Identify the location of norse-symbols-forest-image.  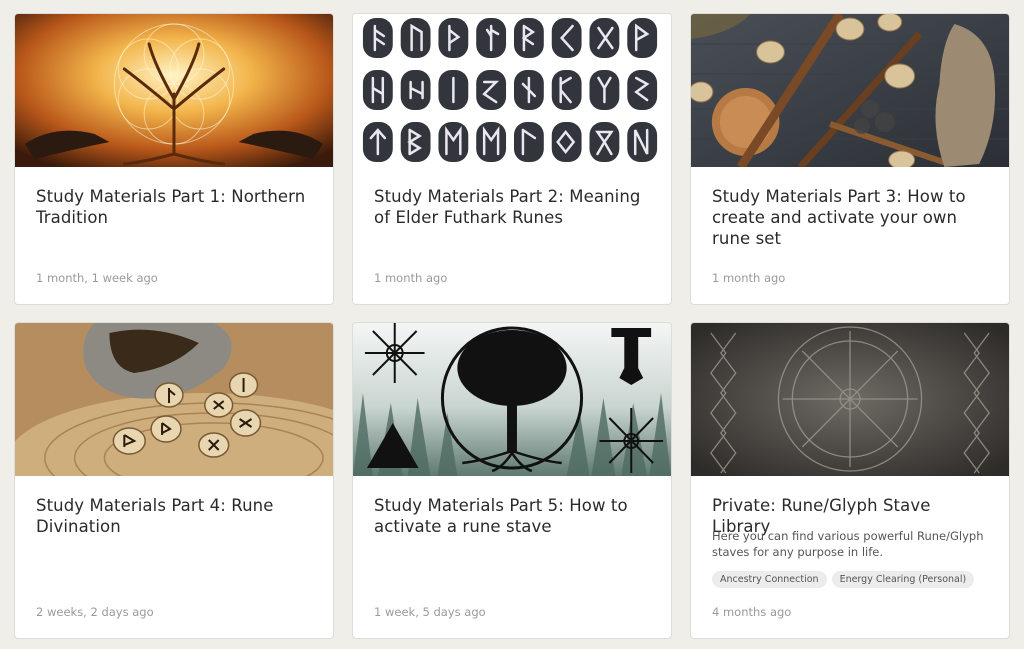
(512, 399).